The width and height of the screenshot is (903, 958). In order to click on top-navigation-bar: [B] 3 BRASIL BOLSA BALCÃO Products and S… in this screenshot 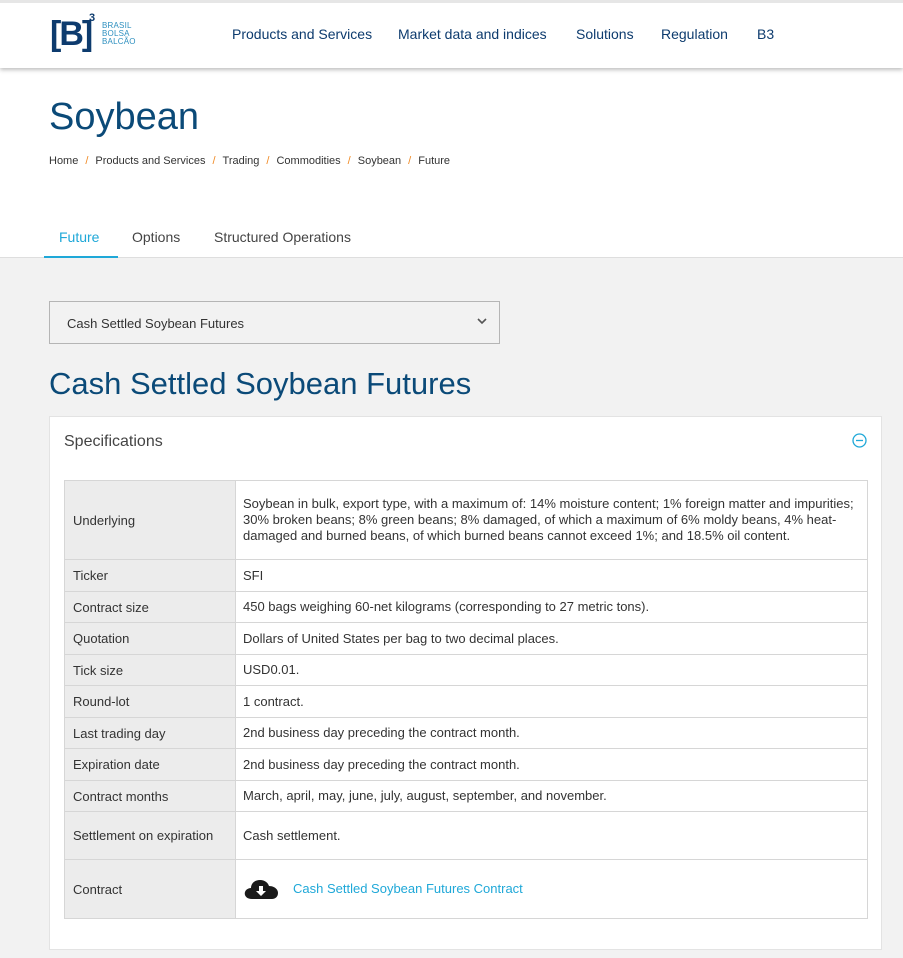, I will do `click(451, 34)`.